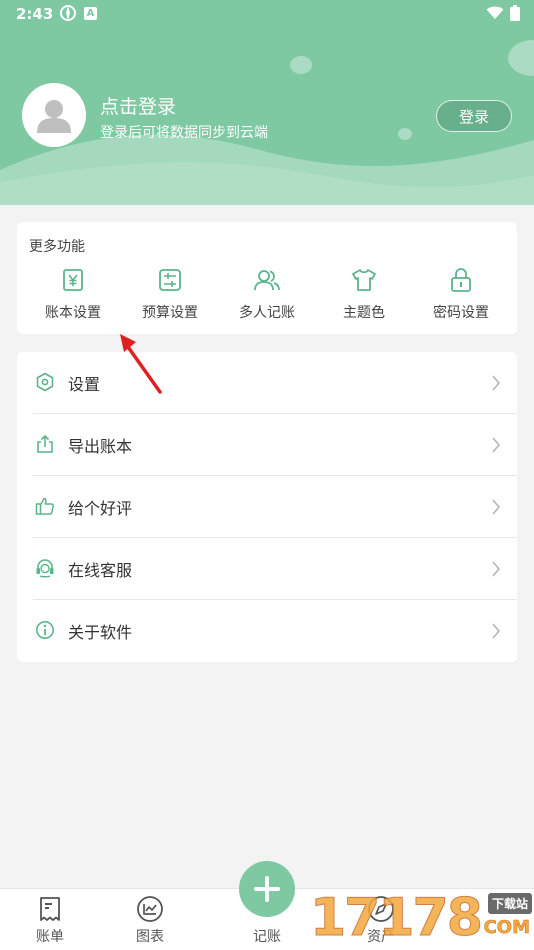  I want to click on login-button: 登录, so click(474, 116).